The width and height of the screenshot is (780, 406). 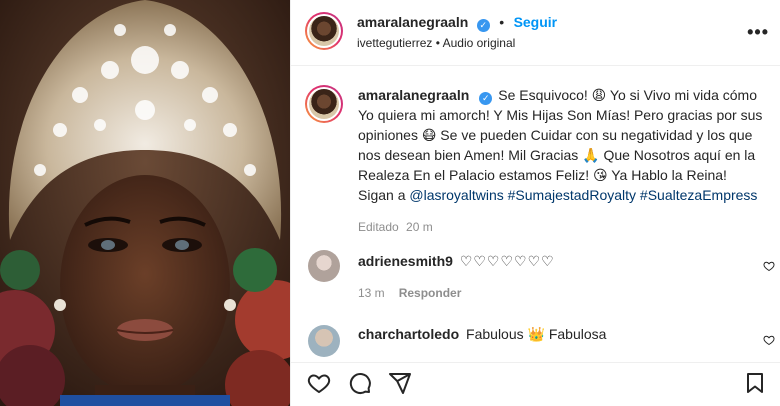 I want to click on caption-username: amaralanegraaln, so click(x=413, y=95).